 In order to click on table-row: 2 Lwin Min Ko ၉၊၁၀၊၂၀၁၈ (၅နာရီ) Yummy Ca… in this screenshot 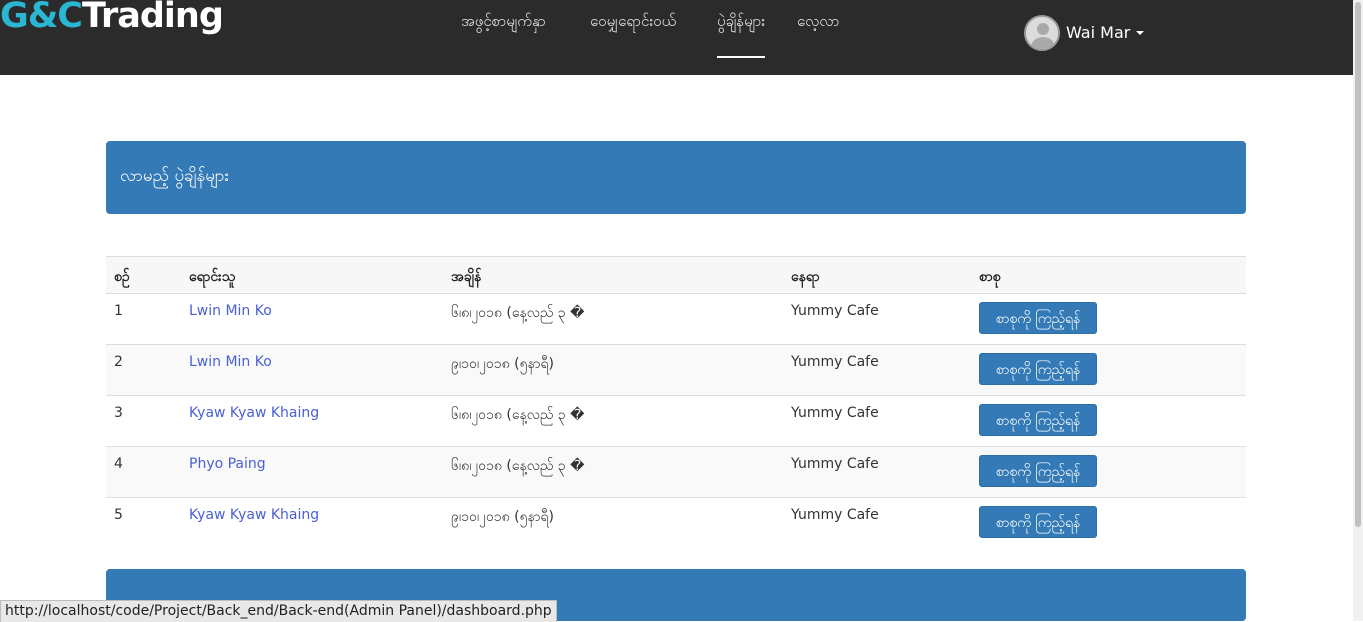, I will do `click(676, 370)`.